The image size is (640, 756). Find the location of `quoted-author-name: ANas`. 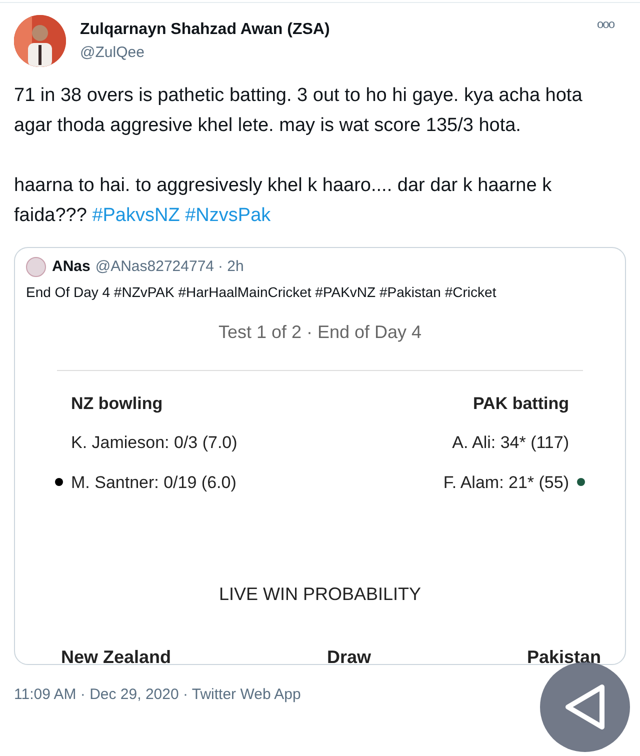

quoted-author-name: ANas is located at coordinates (71, 267).